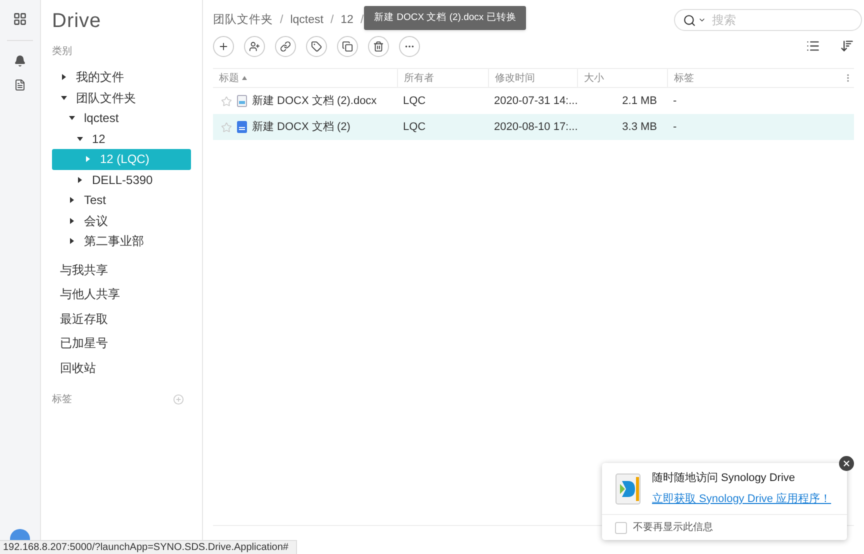  I want to click on notification-icon, so click(20, 61).